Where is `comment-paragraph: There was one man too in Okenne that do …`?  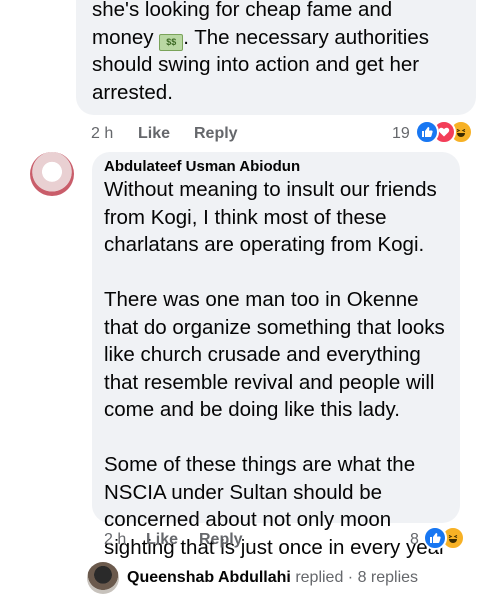
comment-paragraph: There was one man too in Okenne that do … is located at coordinates (274, 354).